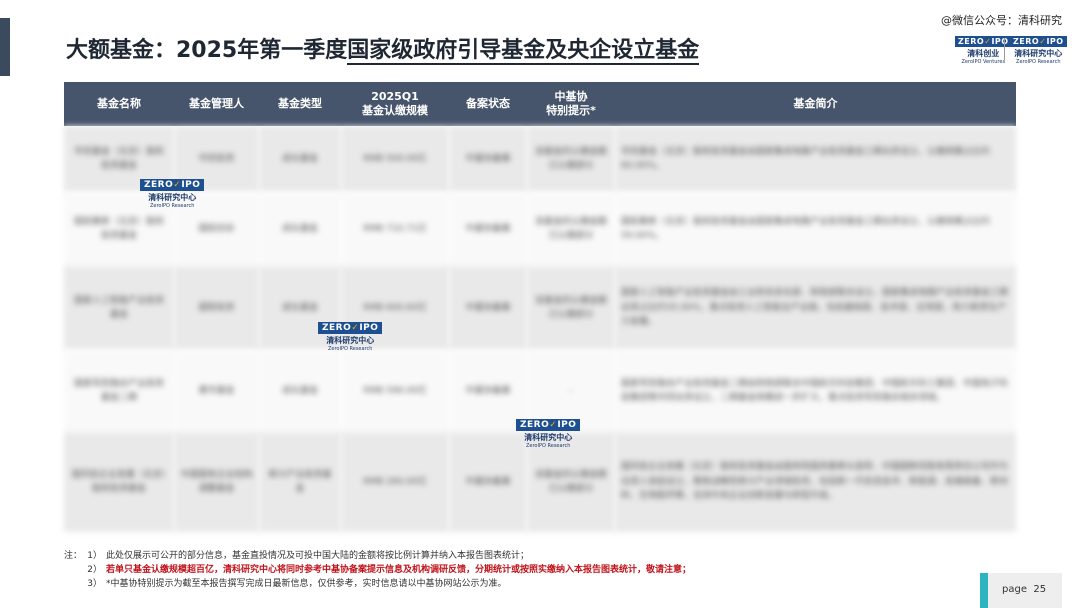 The height and width of the screenshot is (608, 1080). I want to click on cell-fund-name: 国家人工智能产业投资基金, so click(119, 308).